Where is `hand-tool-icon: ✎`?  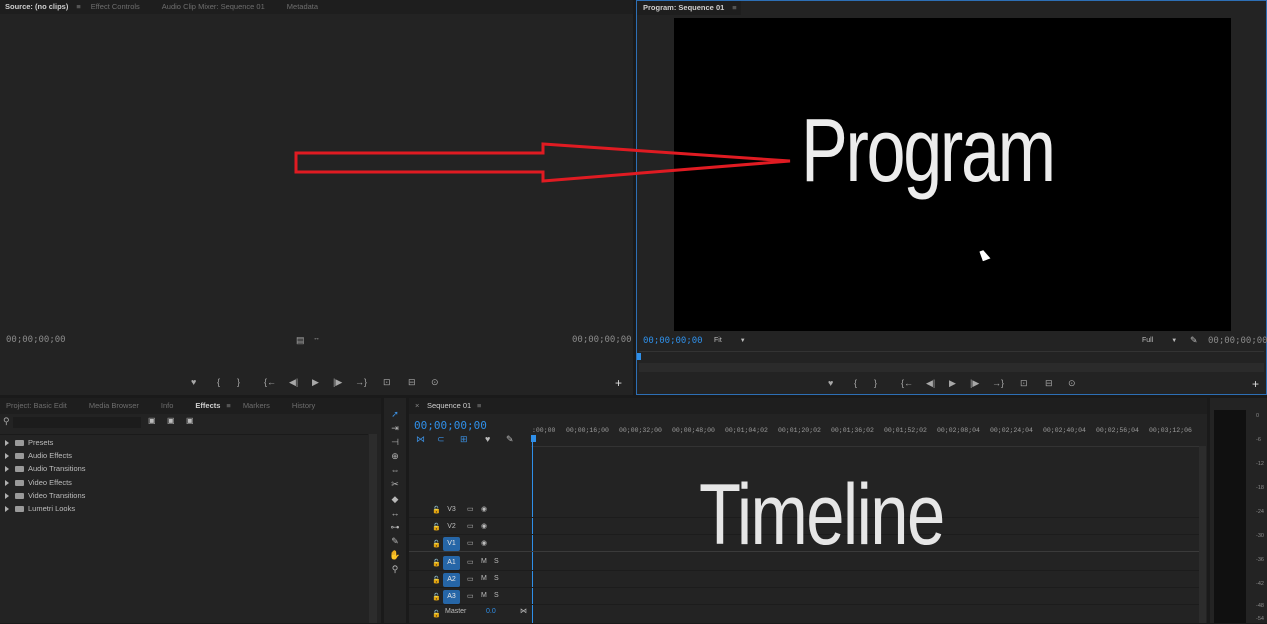 hand-tool-icon: ✎ is located at coordinates (395, 541).